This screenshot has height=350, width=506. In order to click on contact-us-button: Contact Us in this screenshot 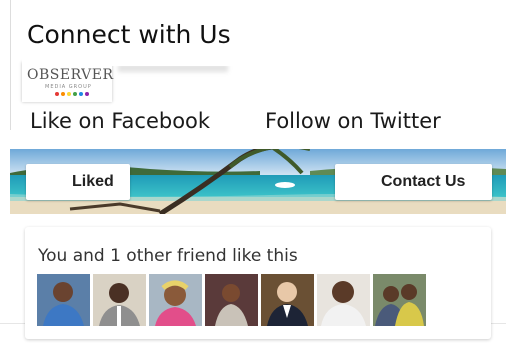, I will do `click(413, 182)`.